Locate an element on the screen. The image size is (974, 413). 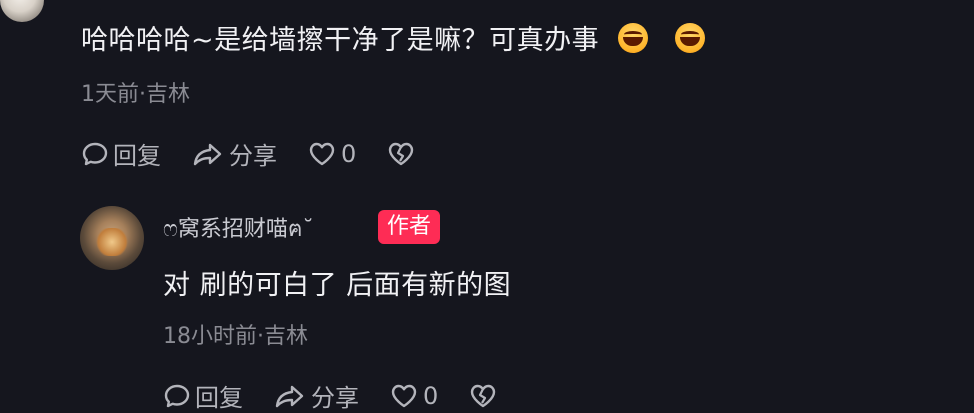
commenter-avatar is located at coordinates (22, 11).